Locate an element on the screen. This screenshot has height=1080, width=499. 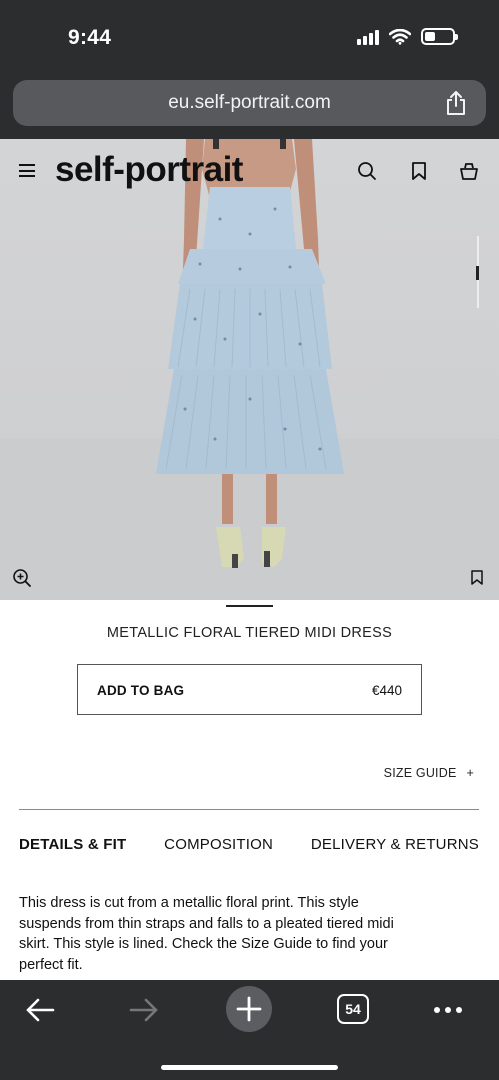
add-to-bag-button: ADD TO BAG €440 is located at coordinates (249, 689).